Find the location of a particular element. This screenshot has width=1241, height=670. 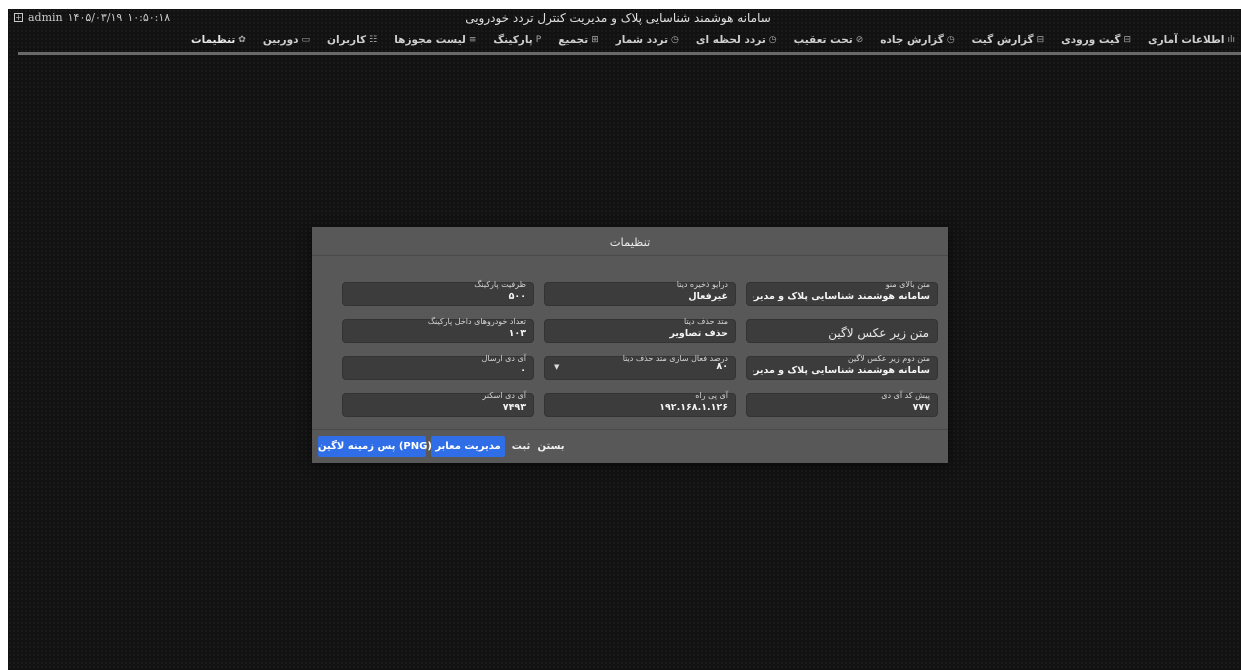

field-label: درایو ذخیره دیتا is located at coordinates (702, 284).